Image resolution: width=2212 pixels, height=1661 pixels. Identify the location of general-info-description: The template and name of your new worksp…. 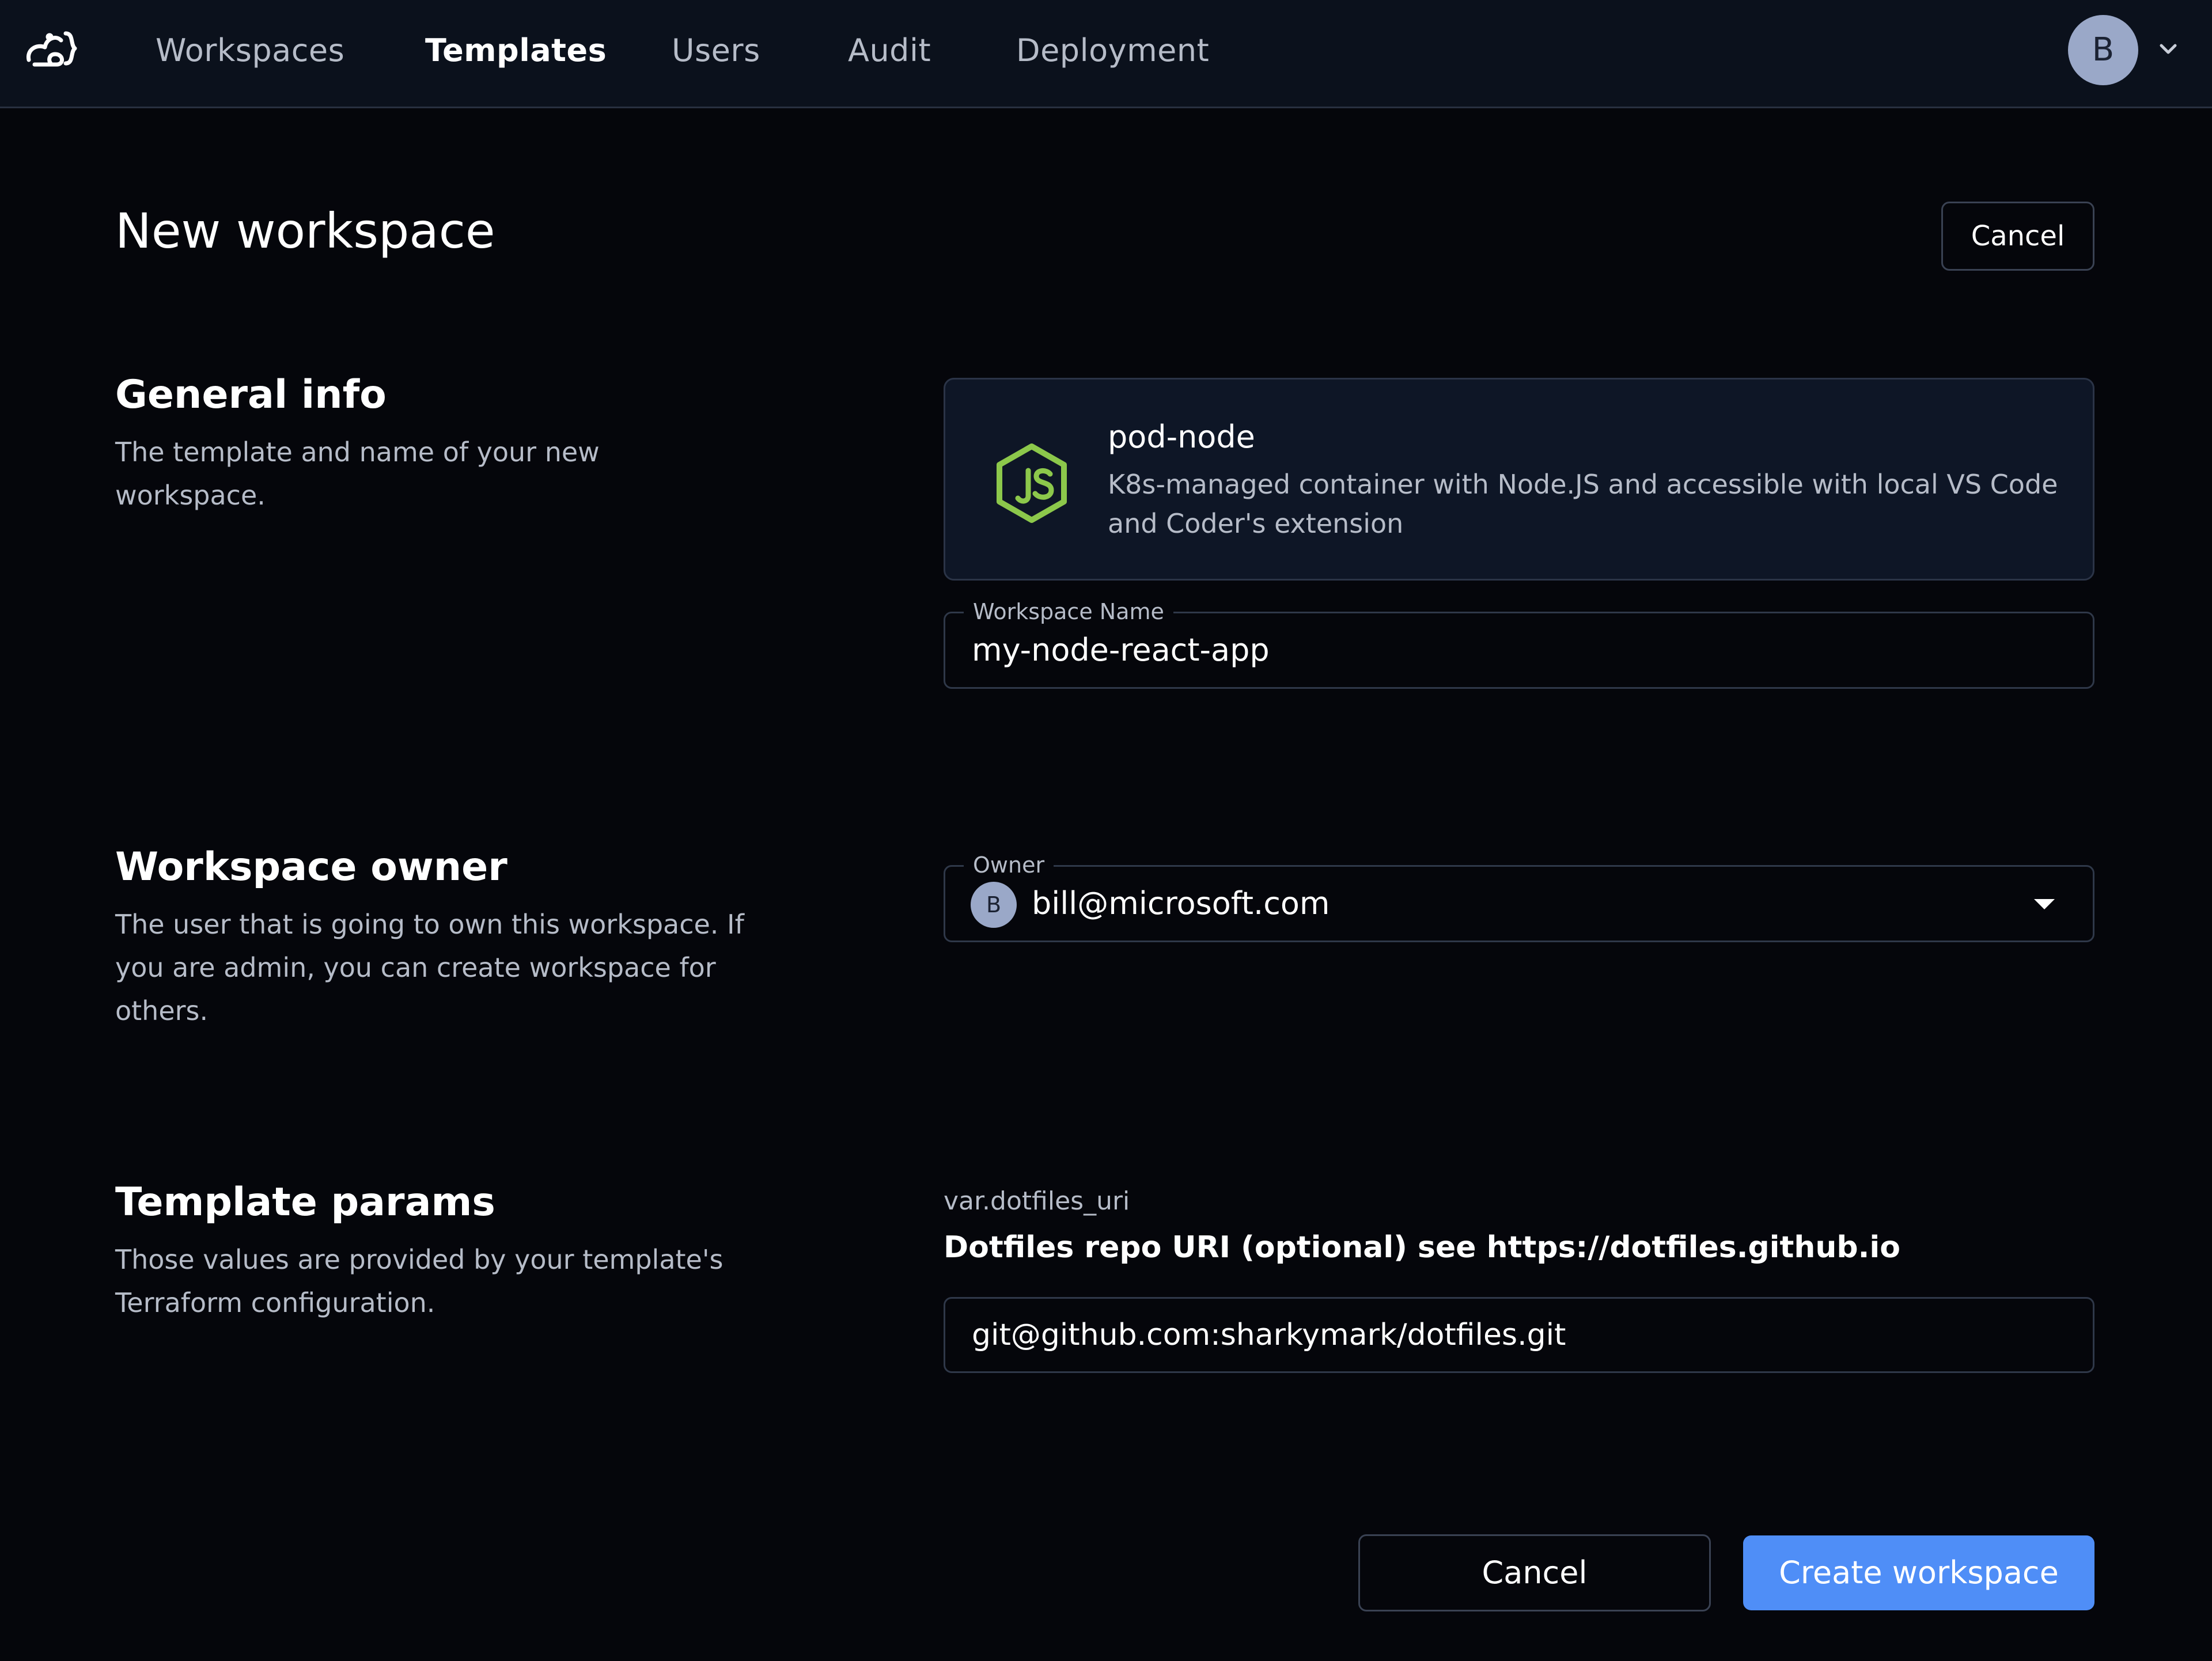
(357, 474).